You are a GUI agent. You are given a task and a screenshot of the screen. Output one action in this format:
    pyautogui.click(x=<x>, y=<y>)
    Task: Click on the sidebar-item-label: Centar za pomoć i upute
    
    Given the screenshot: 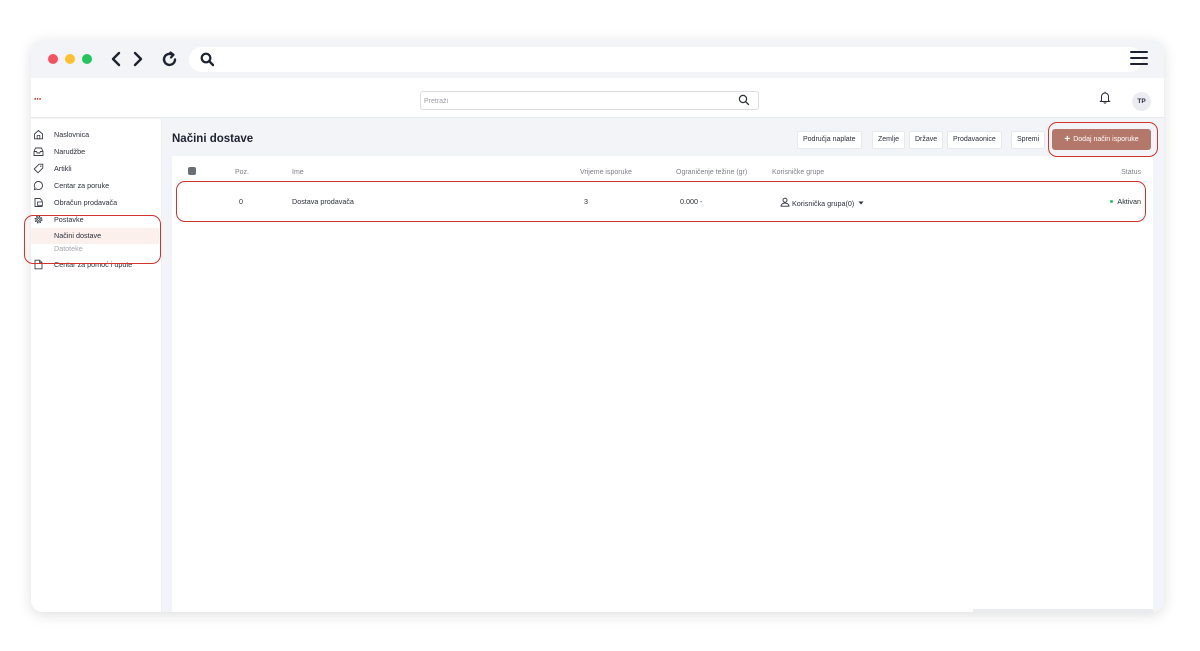 What is the action you would take?
    pyautogui.click(x=93, y=264)
    